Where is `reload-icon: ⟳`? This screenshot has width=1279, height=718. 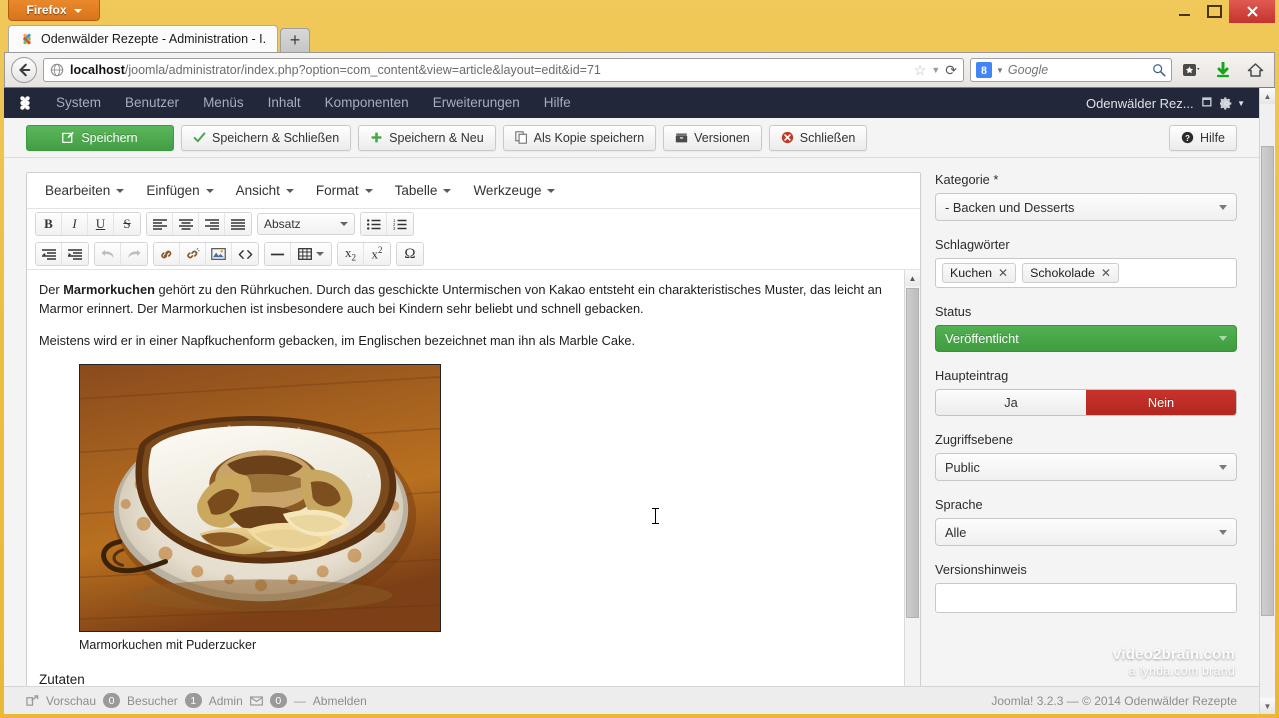
reload-icon: ⟳ is located at coordinates (951, 70).